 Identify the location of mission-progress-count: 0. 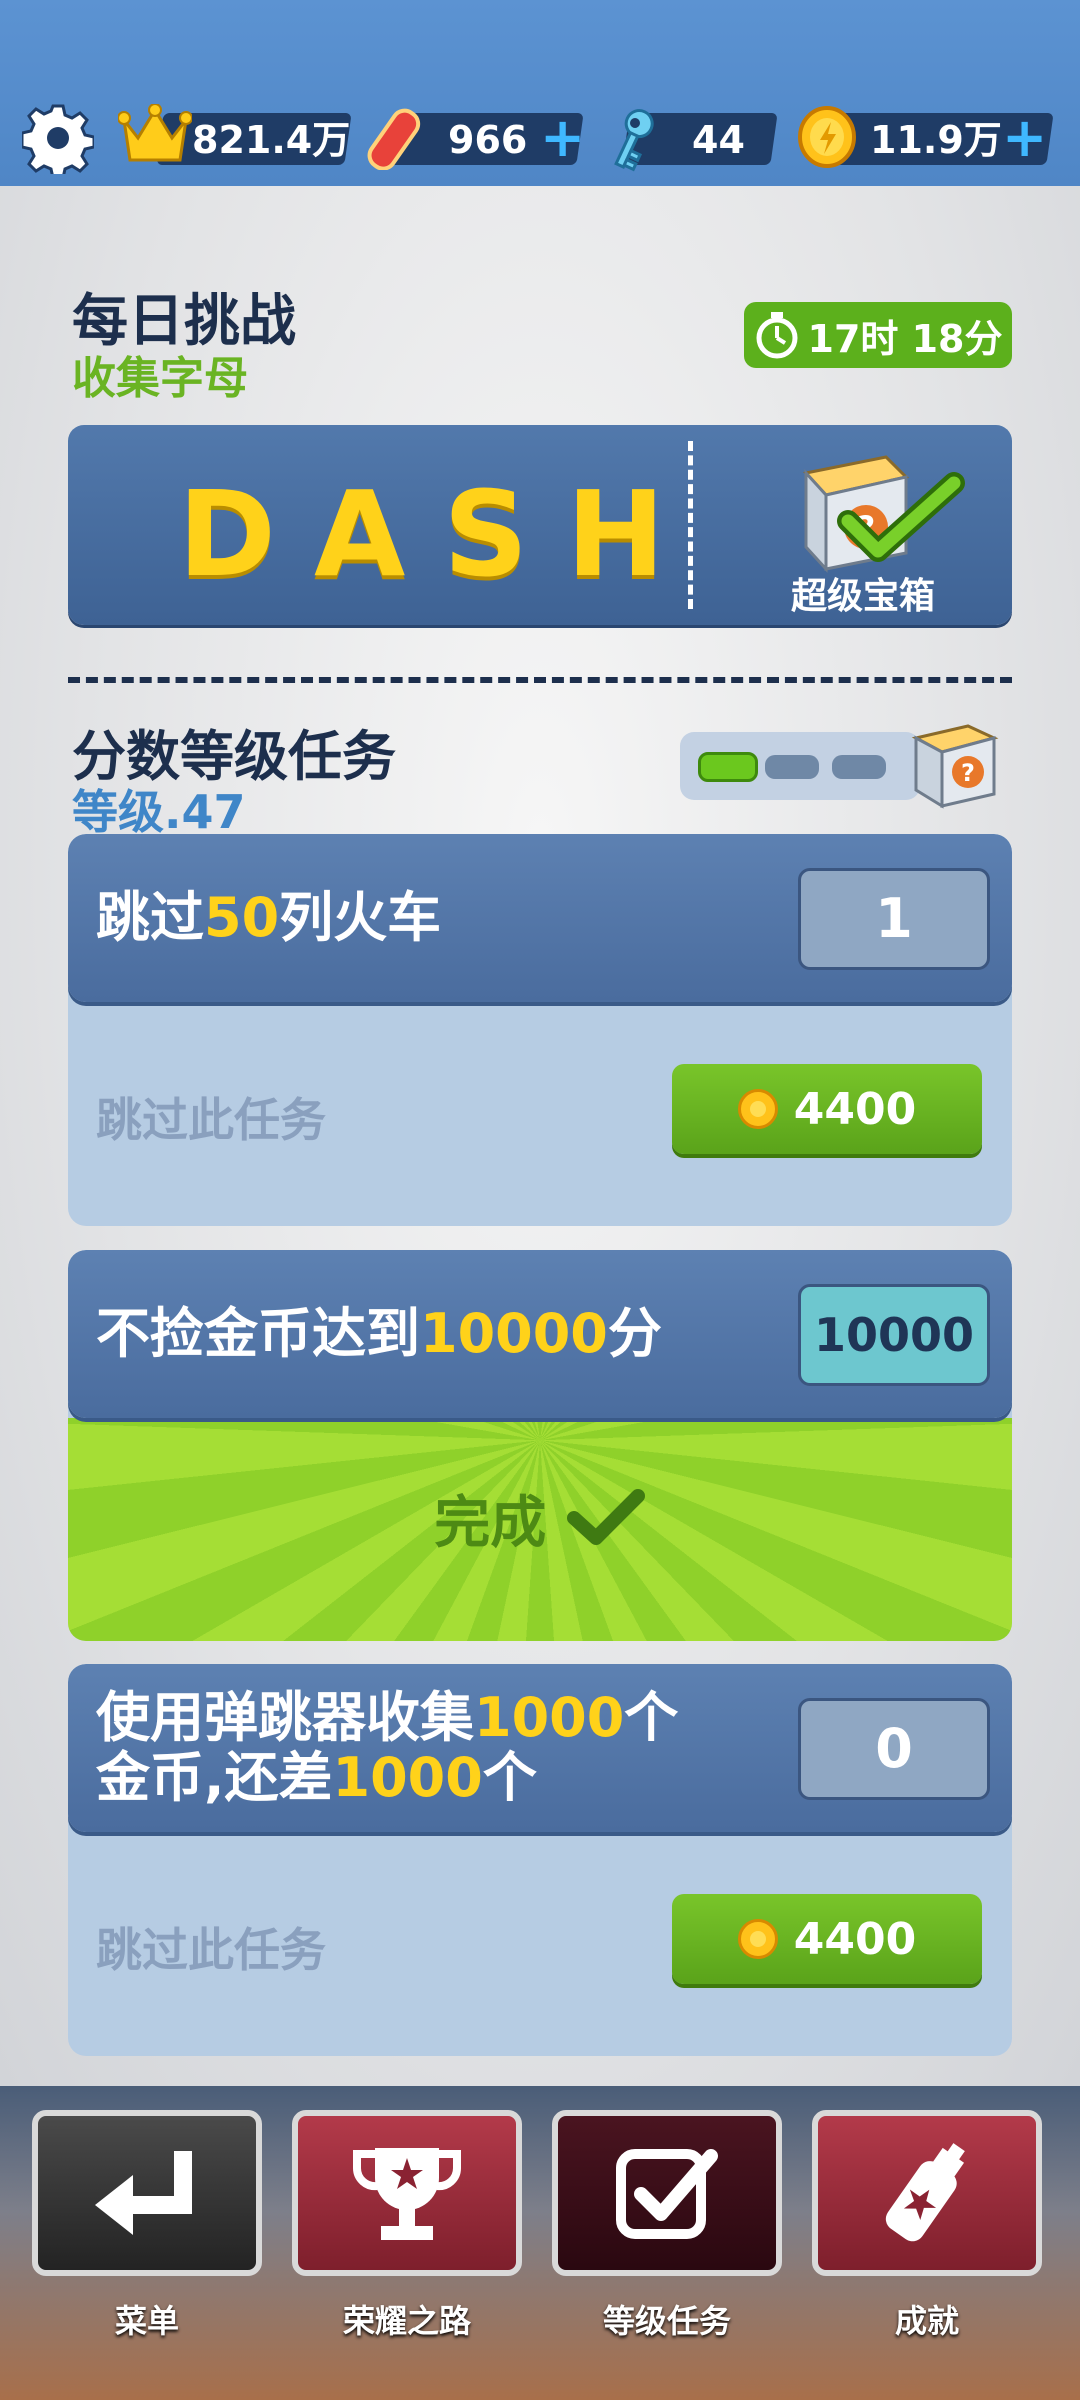
(894, 1749).